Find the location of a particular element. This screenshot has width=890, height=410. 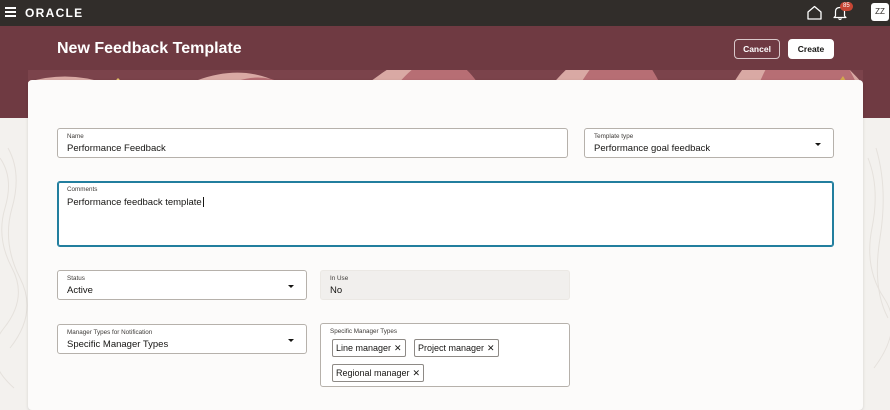

chip-project-manager: Project manager ✕ is located at coordinates (456, 348).